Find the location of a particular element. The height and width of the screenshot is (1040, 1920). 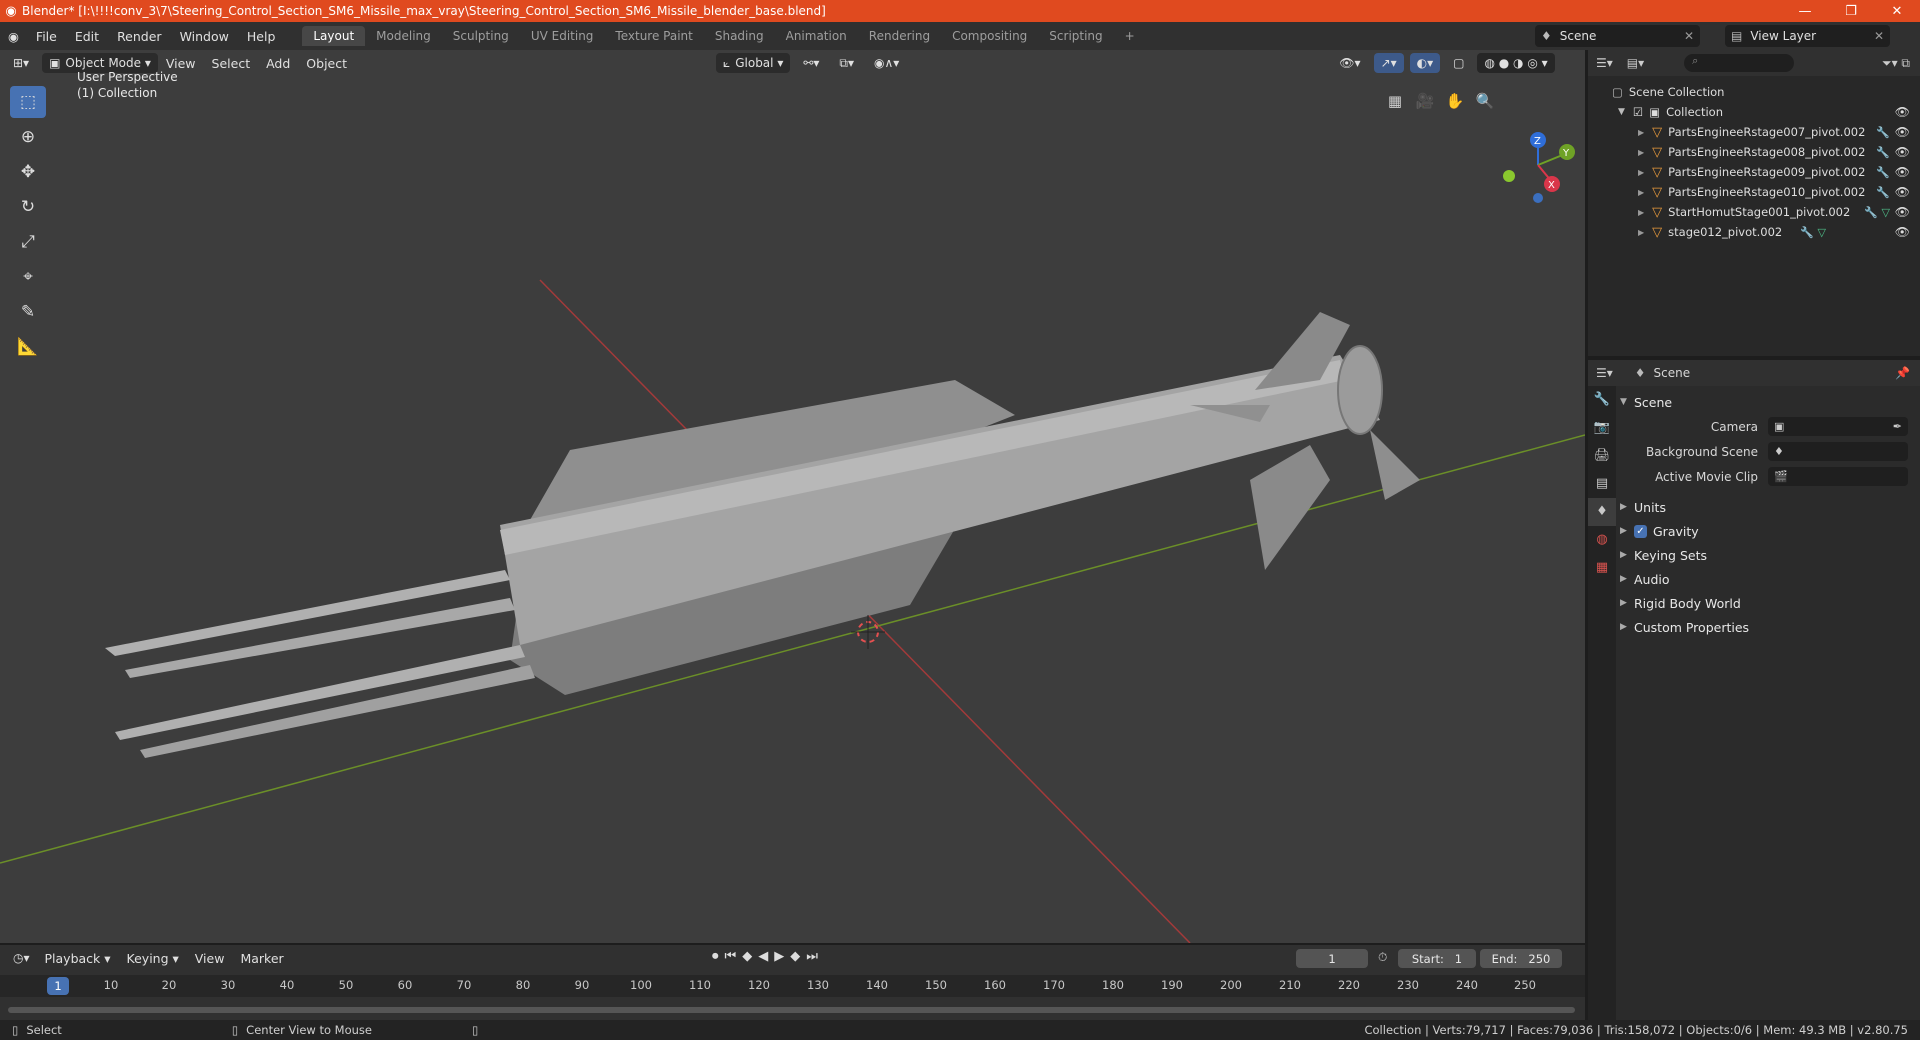

scale-tool-icon: ⤢ is located at coordinates (28, 242).